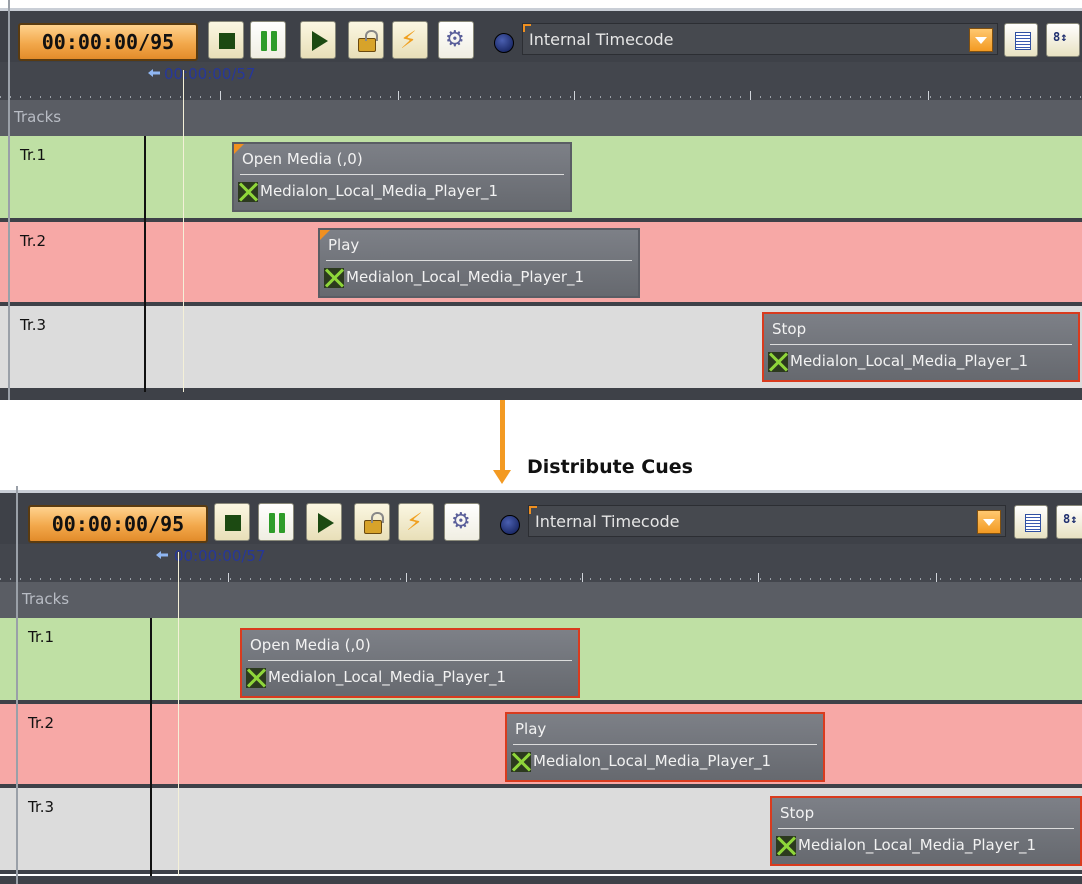 This screenshot has height=884, width=1082. What do you see at coordinates (541, 600) in the screenshot?
I see `tracks-header: Tracks` at bounding box center [541, 600].